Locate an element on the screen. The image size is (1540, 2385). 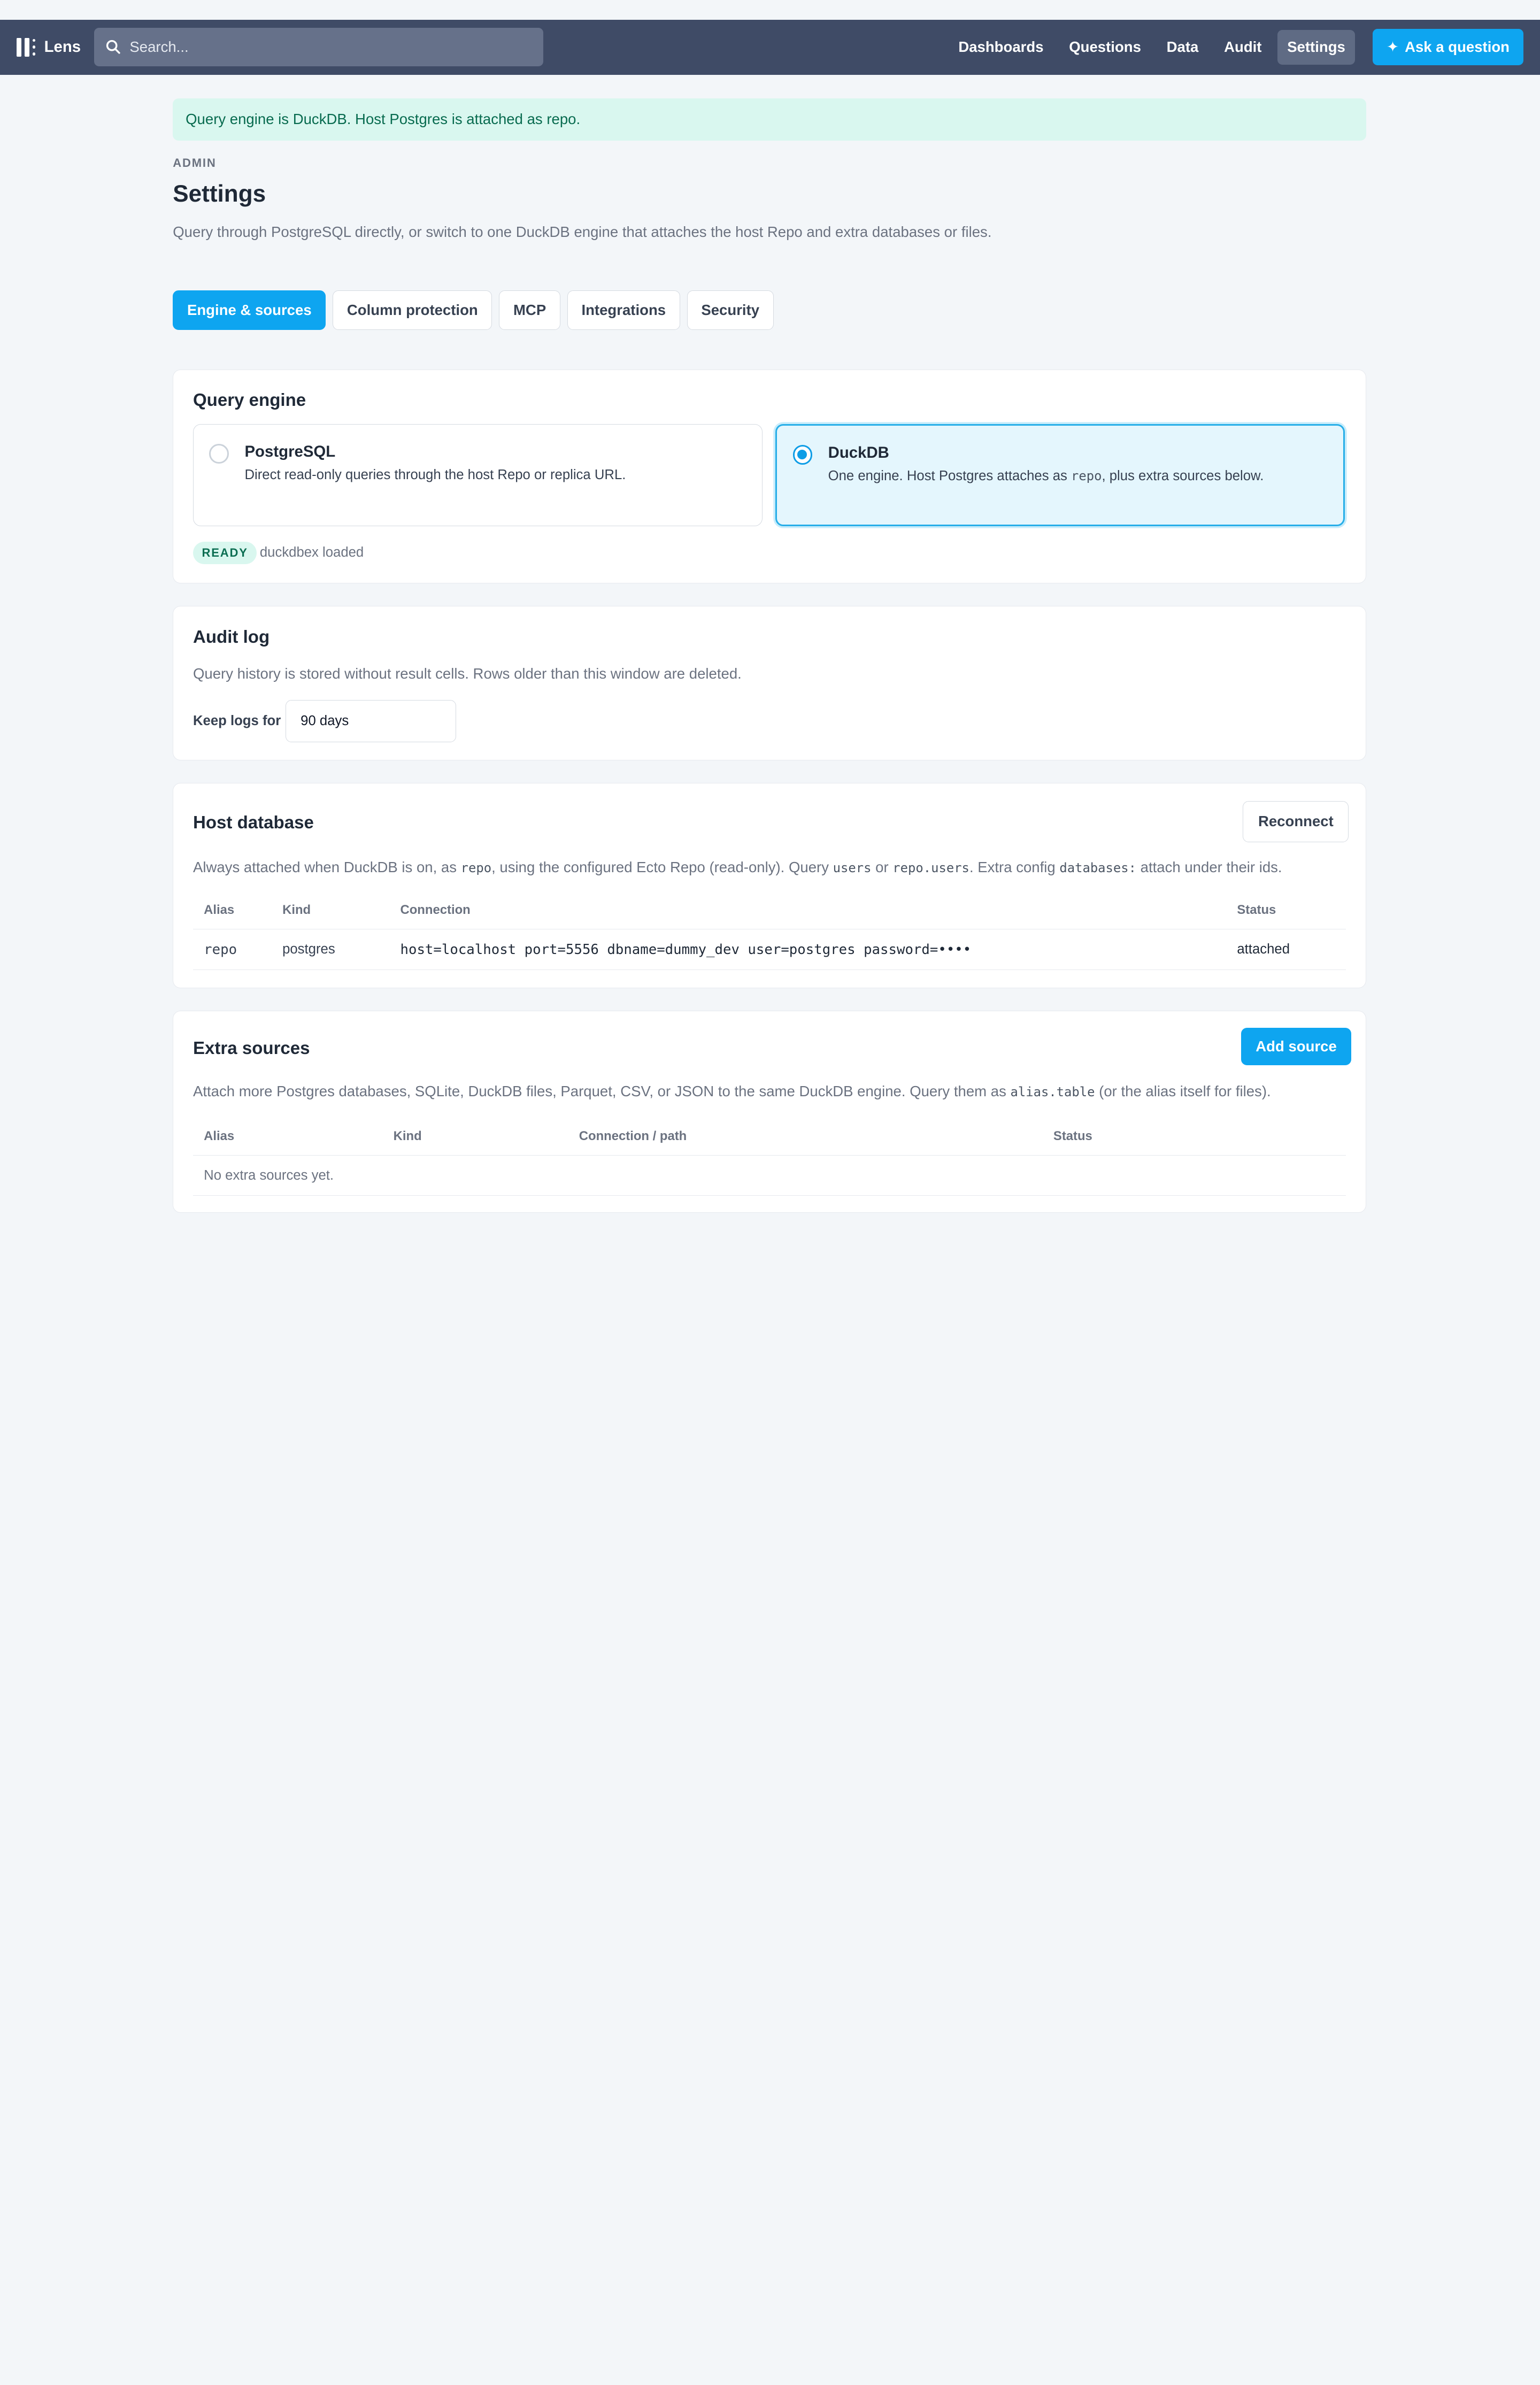
postgresql-radio is located at coordinates (219, 454).